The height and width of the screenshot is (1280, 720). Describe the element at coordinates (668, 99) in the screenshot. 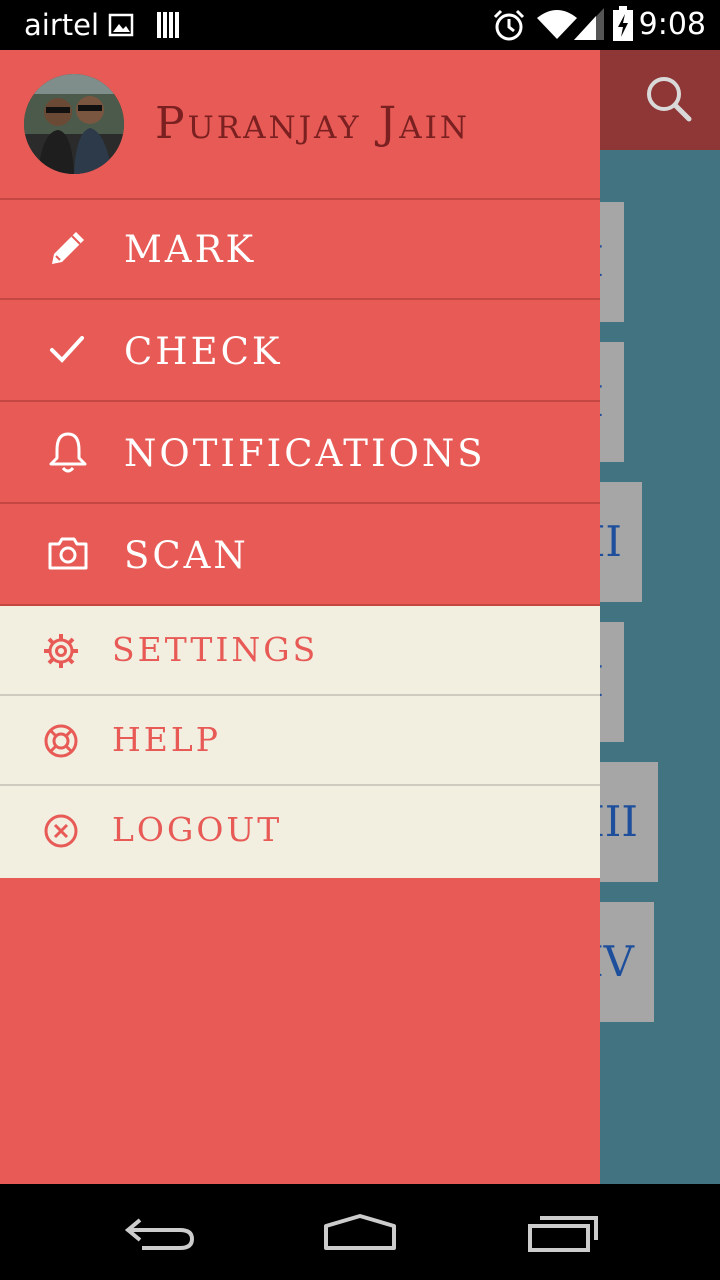

I see `search-icon` at that location.